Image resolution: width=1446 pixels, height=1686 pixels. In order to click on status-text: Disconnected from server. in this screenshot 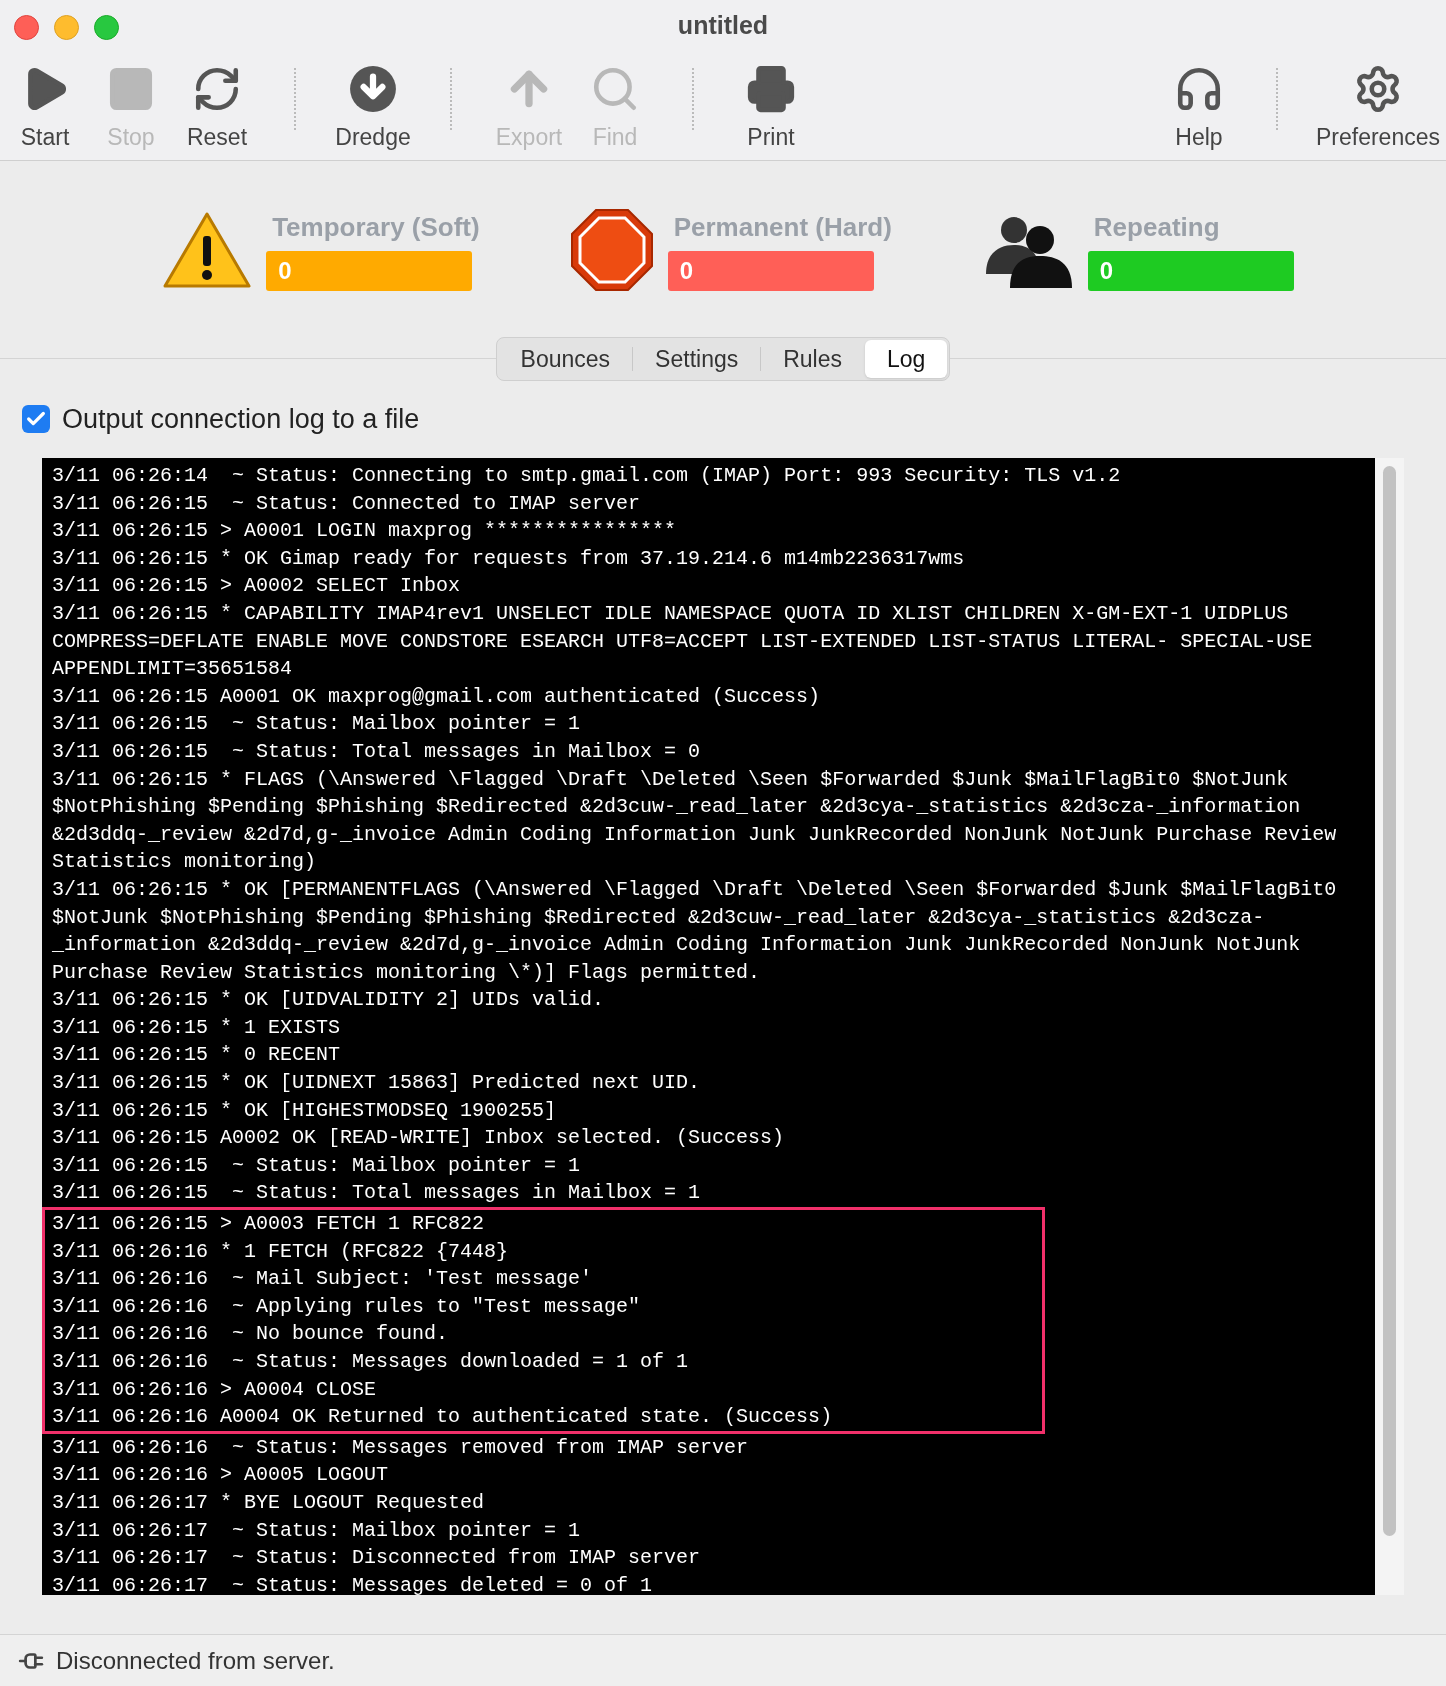, I will do `click(195, 1660)`.